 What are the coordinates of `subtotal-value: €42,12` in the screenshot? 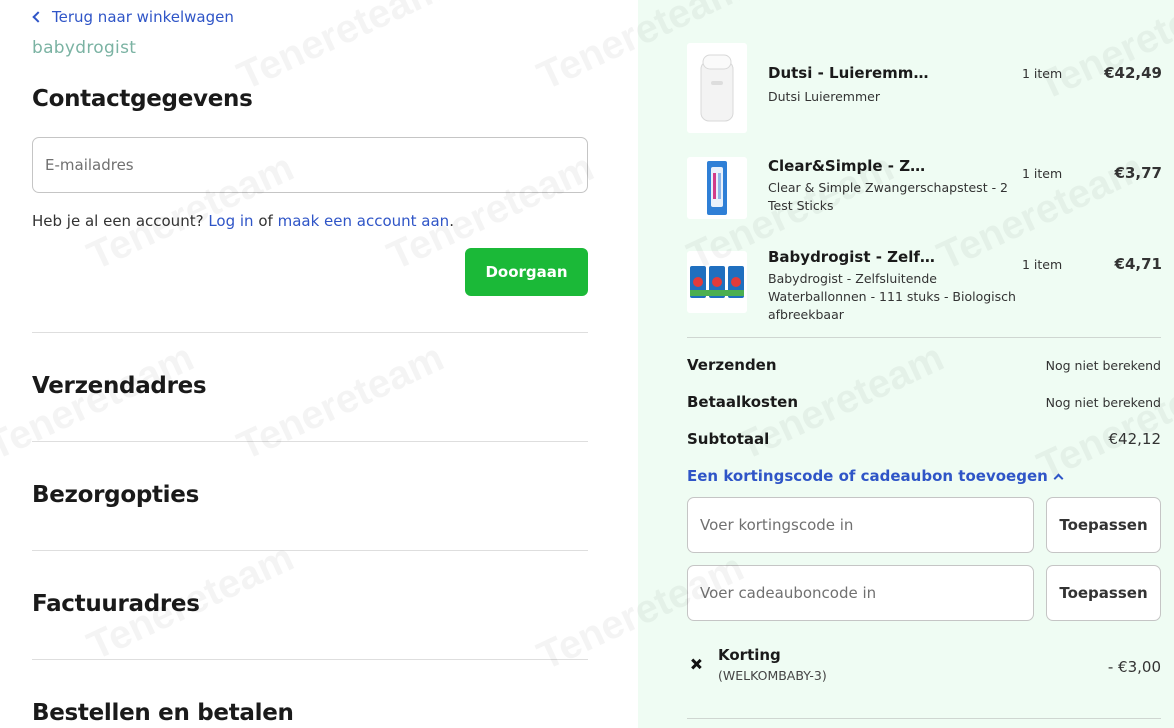 It's located at (1135, 439).